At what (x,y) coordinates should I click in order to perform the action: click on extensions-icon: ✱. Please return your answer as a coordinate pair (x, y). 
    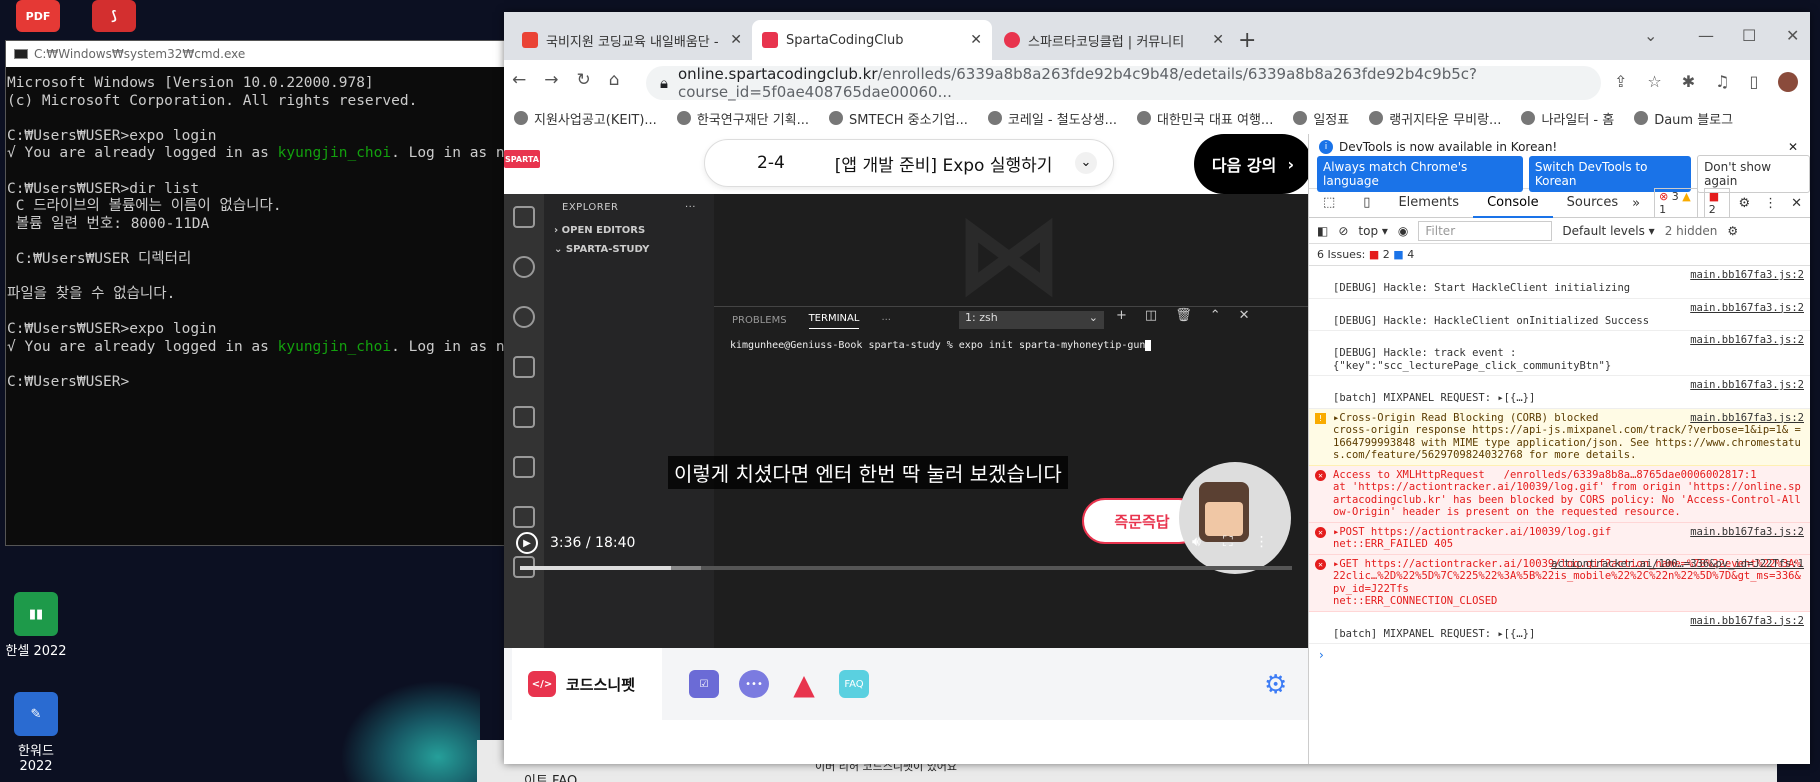
    Looking at the image, I should click on (1688, 82).